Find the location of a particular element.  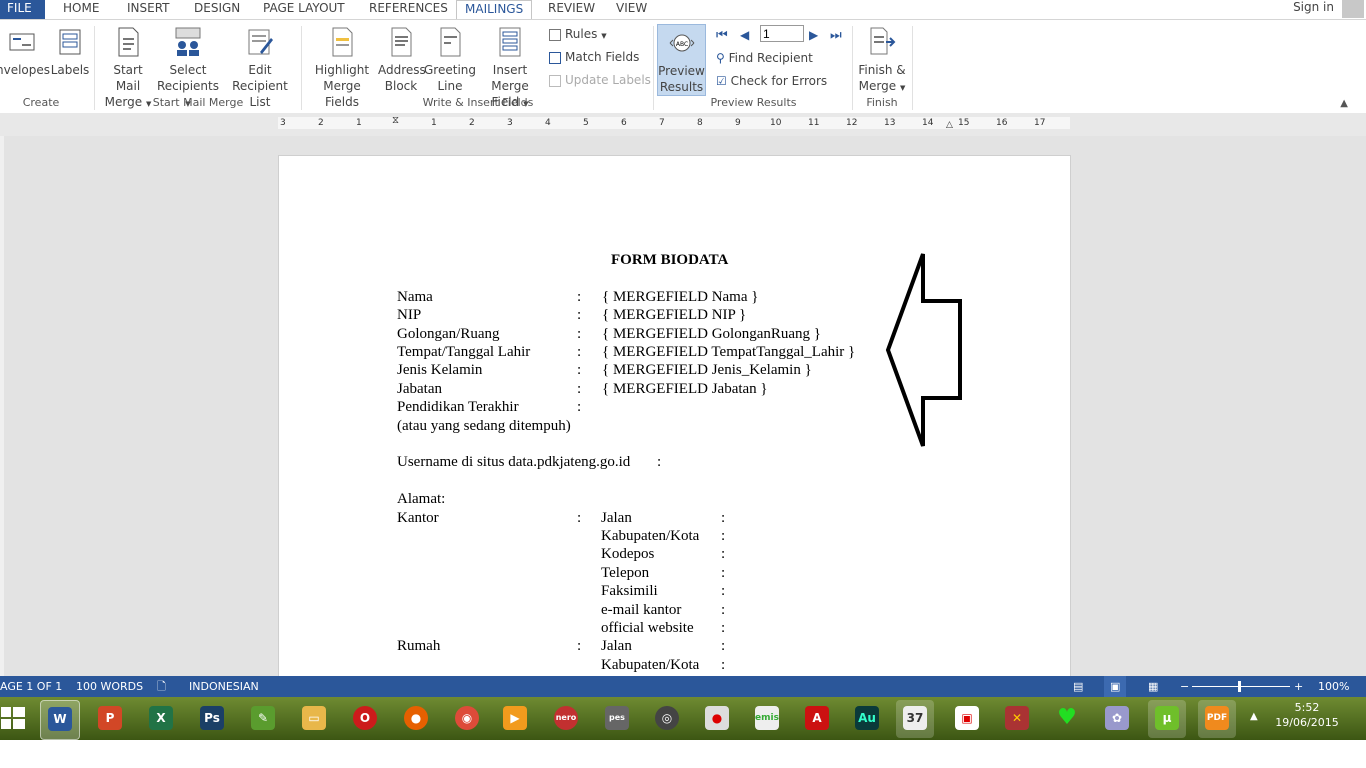

previous-record-button: ◀ is located at coordinates (744, 35).